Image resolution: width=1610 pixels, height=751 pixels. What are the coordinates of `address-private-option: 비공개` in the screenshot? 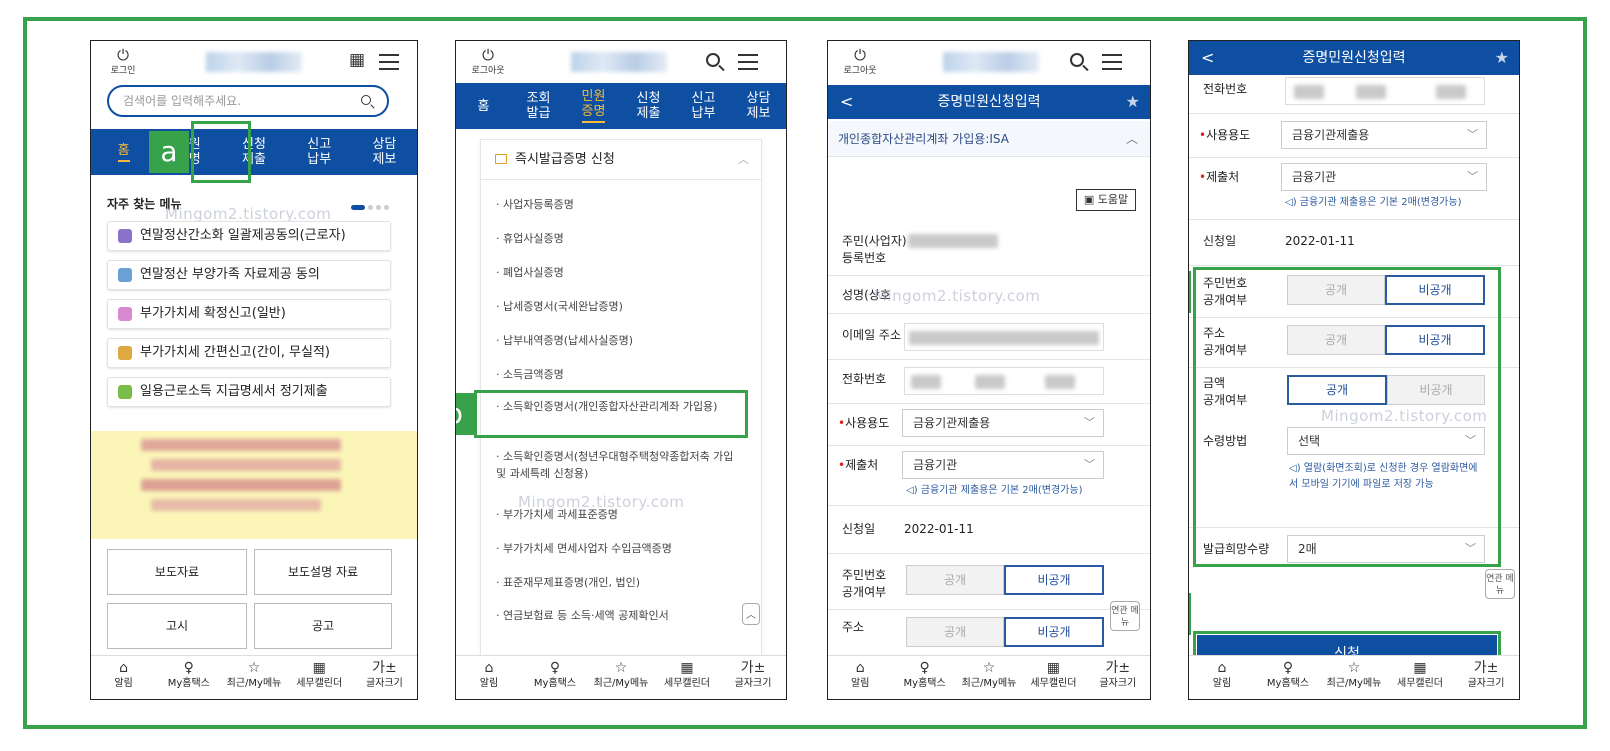 It's located at (1054, 632).